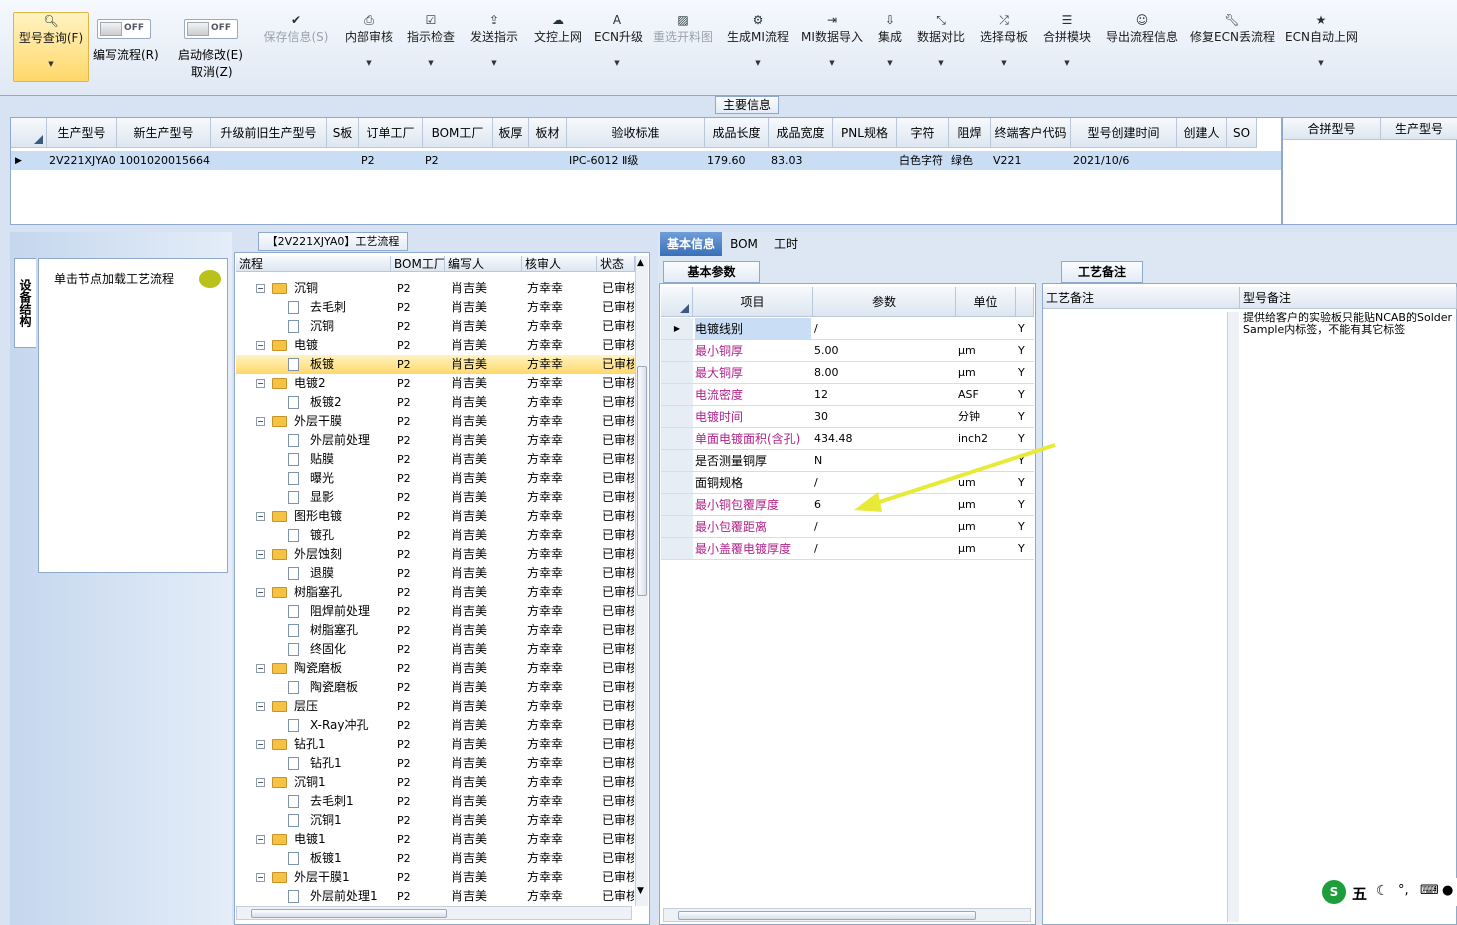  I want to click on star-button: ★ ECN自动上网 ▼, so click(1321, 47).